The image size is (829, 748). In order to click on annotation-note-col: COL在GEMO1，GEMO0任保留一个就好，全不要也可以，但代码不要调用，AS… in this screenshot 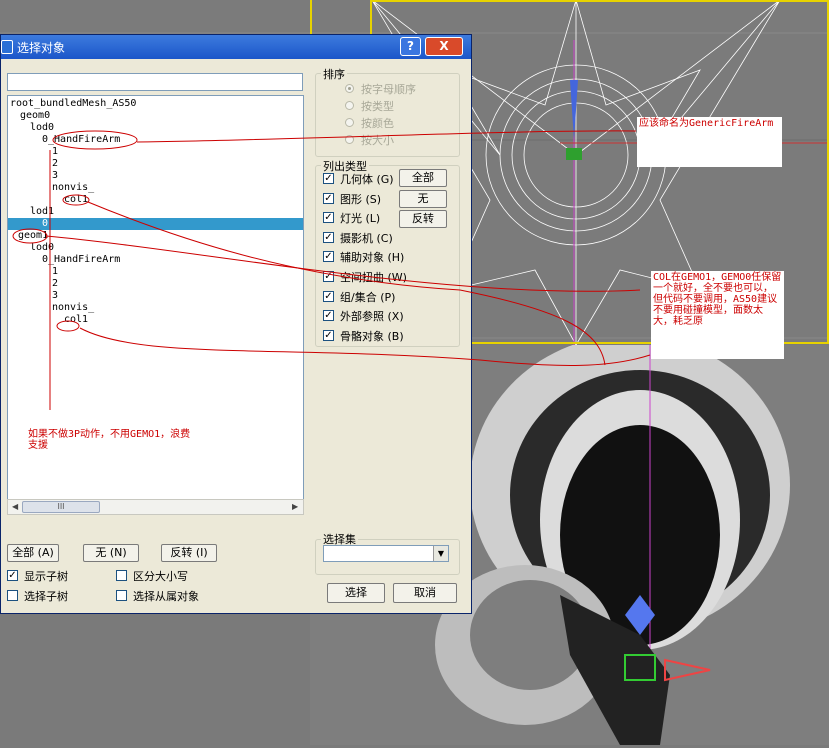, I will do `click(717, 315)`.